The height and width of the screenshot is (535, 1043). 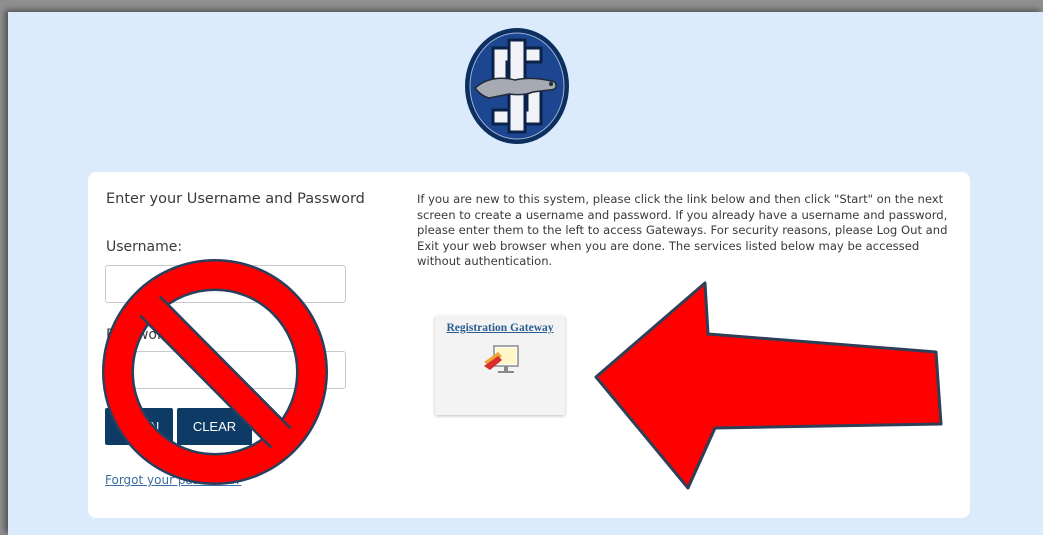 I want to click on forgot-password-link: Forgot your password?, so click(x=173, y=480).